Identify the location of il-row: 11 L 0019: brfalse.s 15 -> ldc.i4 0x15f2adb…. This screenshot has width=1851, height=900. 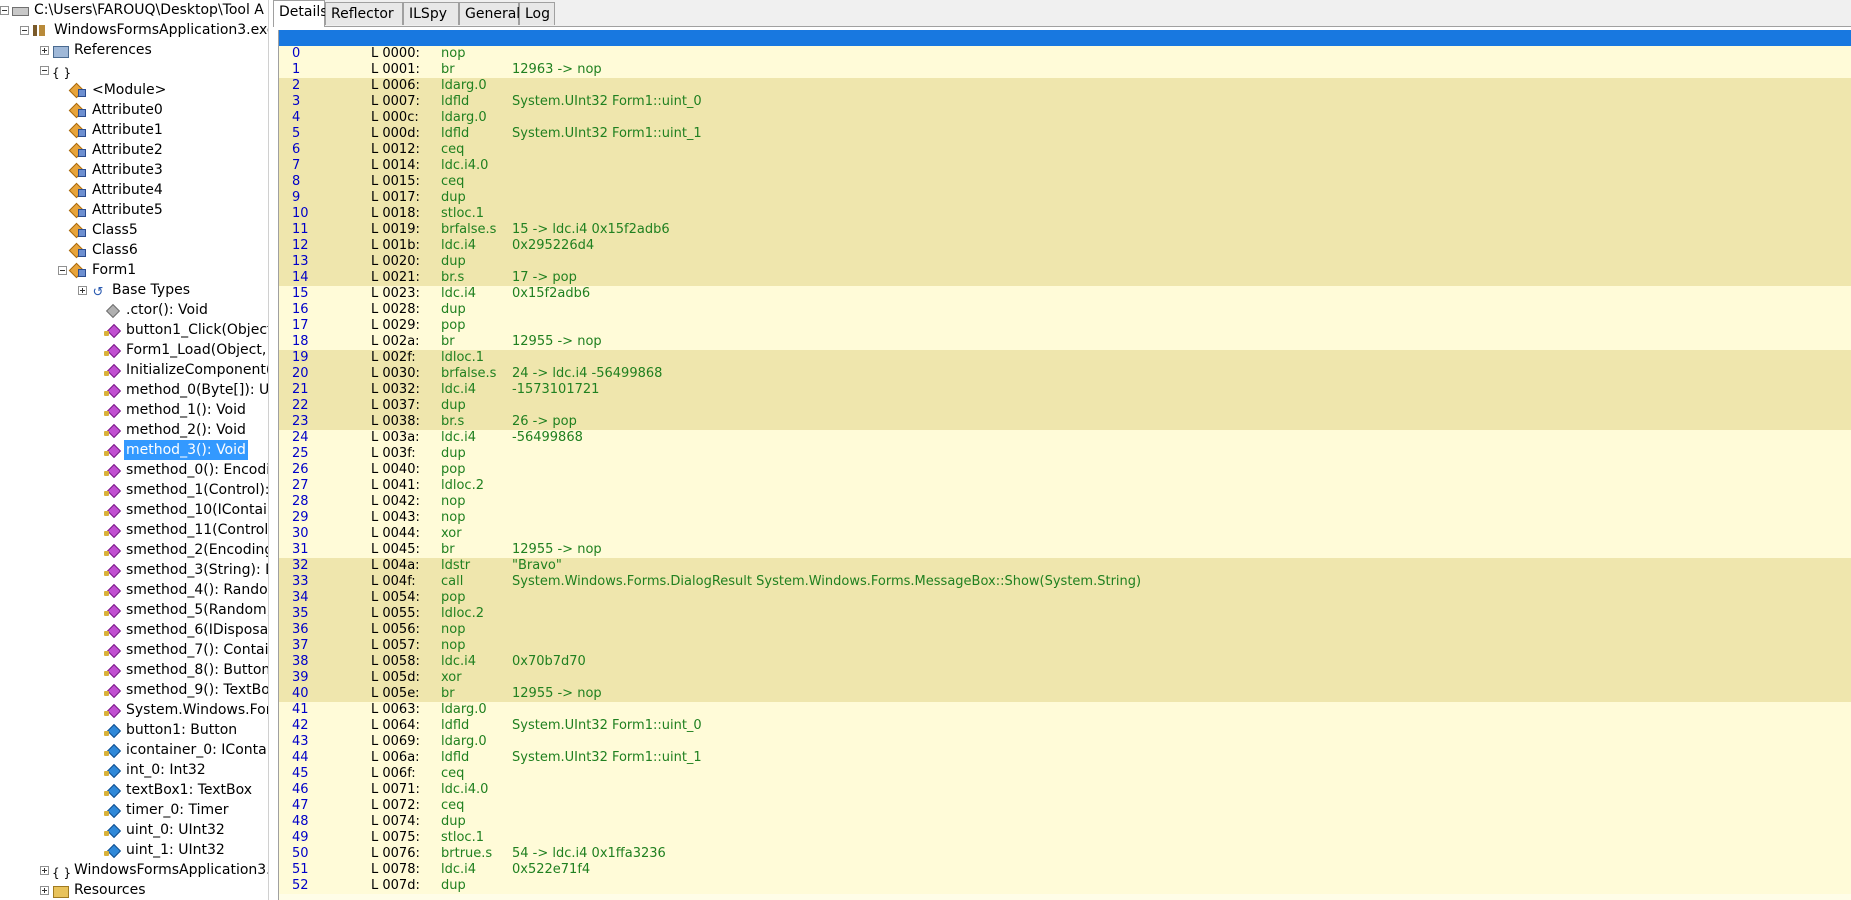
(1065, 230).